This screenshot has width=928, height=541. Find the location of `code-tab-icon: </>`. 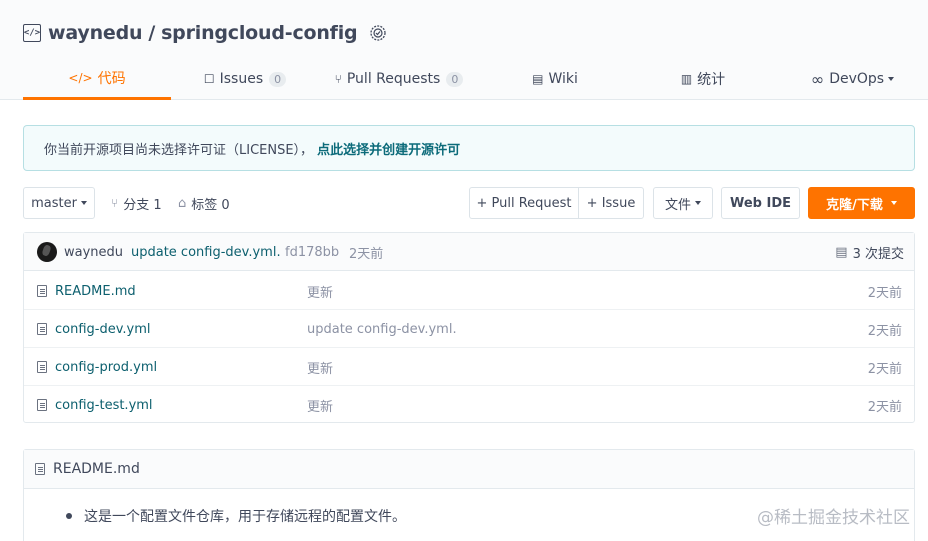

code-tab-icon: </> is located at coordinates (80, 77).